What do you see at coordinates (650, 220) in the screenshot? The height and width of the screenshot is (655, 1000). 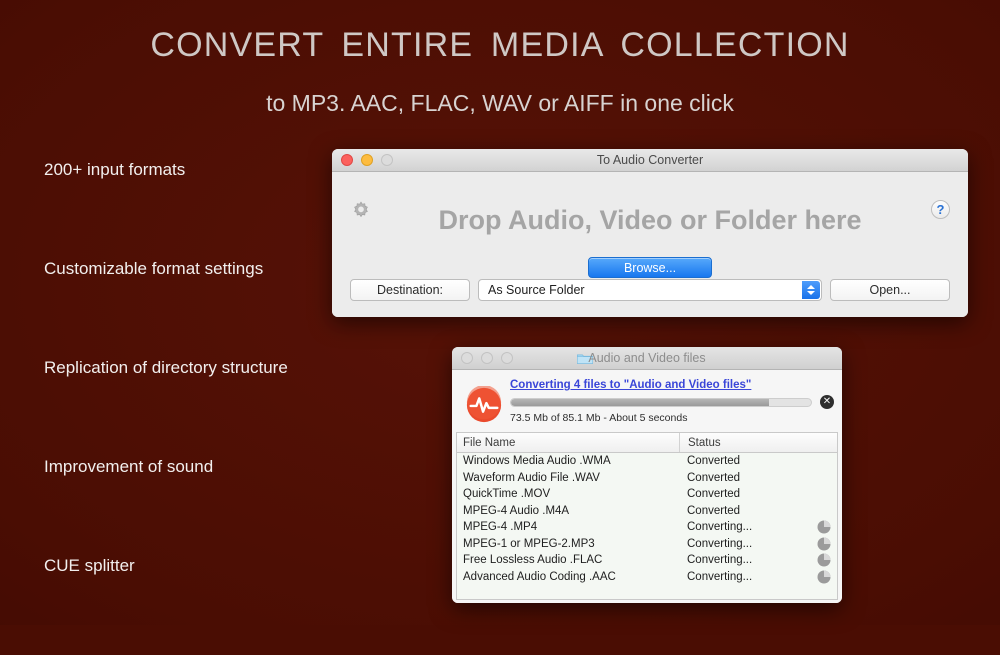 I see `drop-zone-text: Drop Audio, Video or Folder here` at bounding box center [650, 220].